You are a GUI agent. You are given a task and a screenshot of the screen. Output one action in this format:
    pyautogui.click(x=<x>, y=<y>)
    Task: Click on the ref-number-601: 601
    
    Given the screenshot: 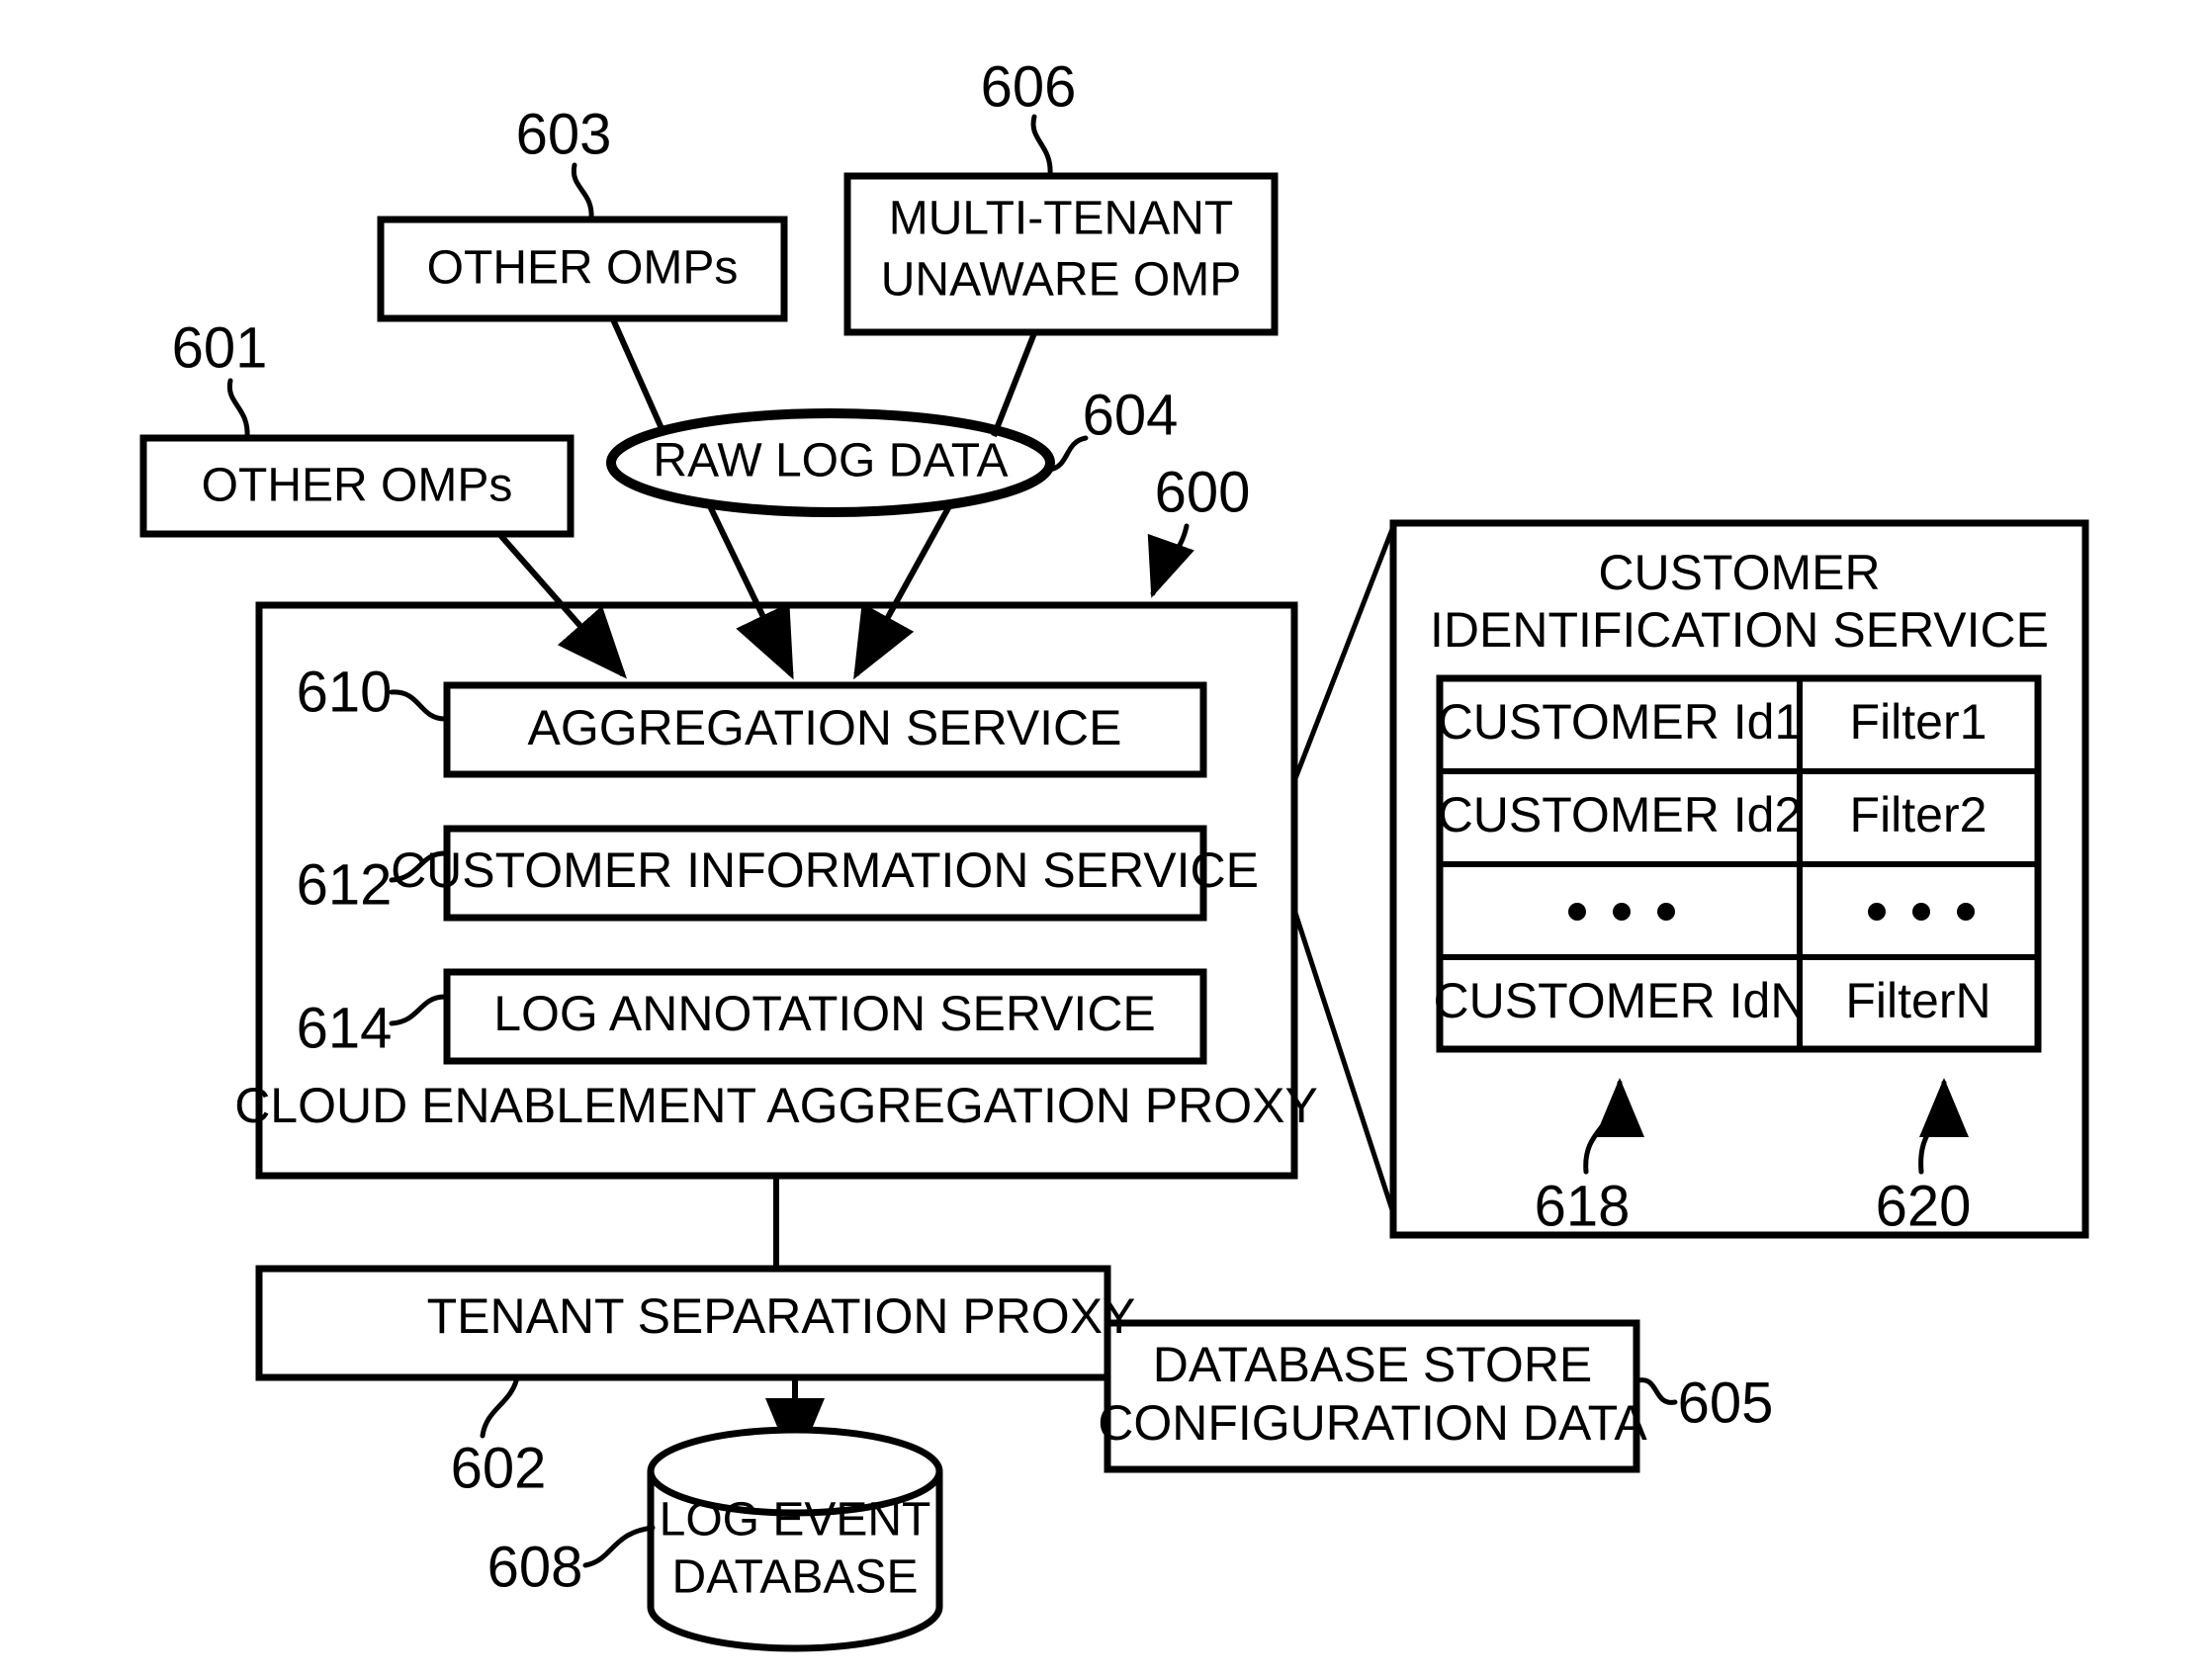 What is the action you would take?
    pyautogui.click(x=220, y=347)
    